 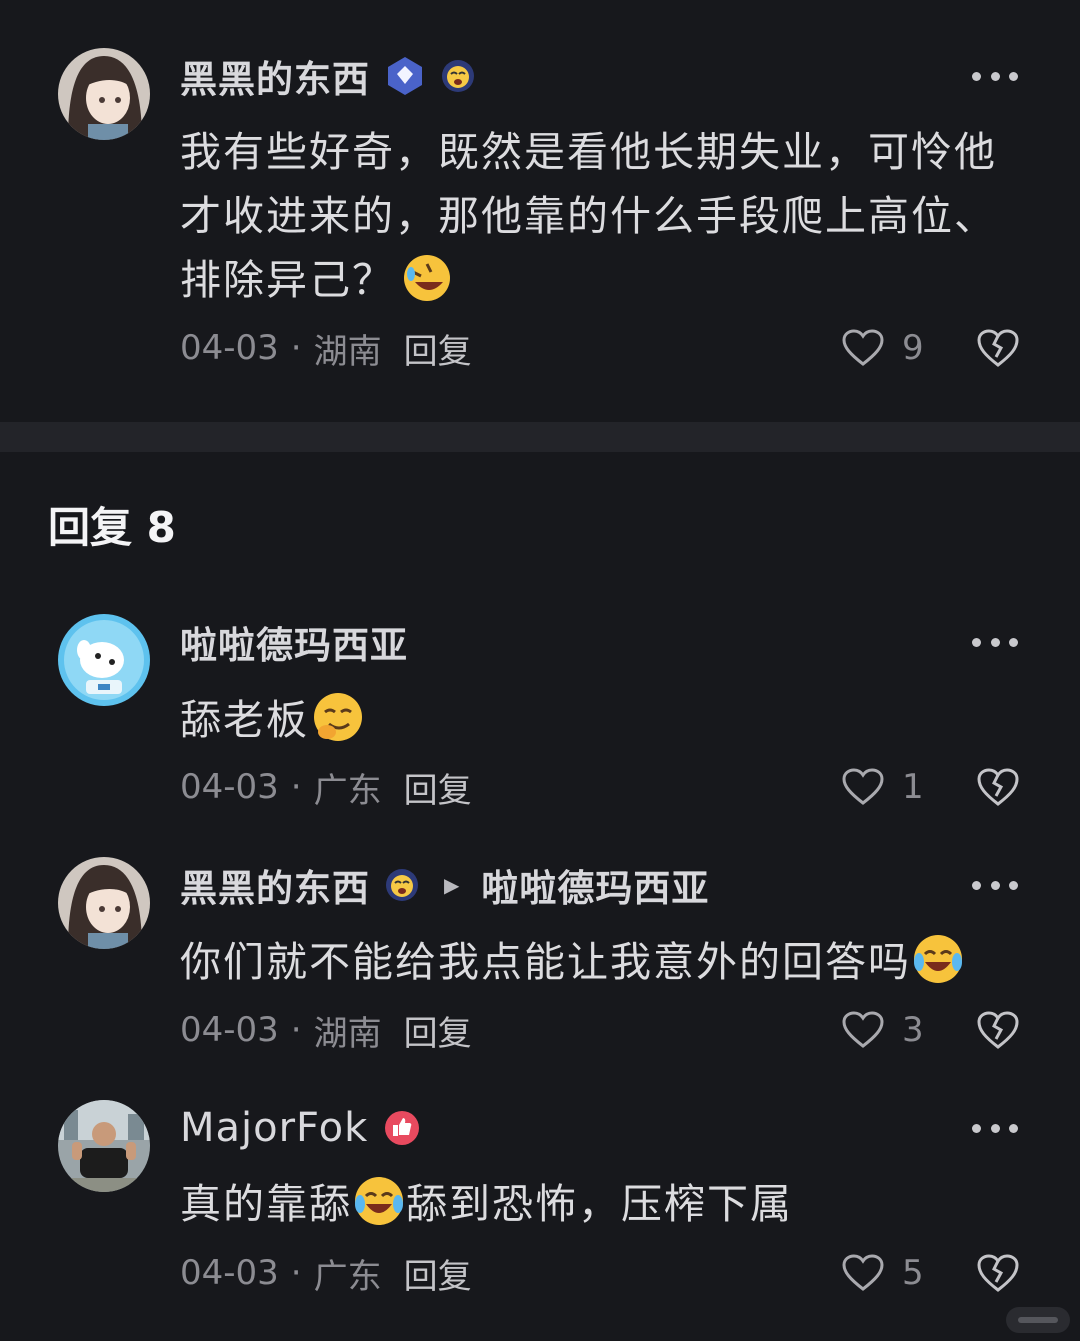 I want to click on section-divider, so click(x=540, y=437).